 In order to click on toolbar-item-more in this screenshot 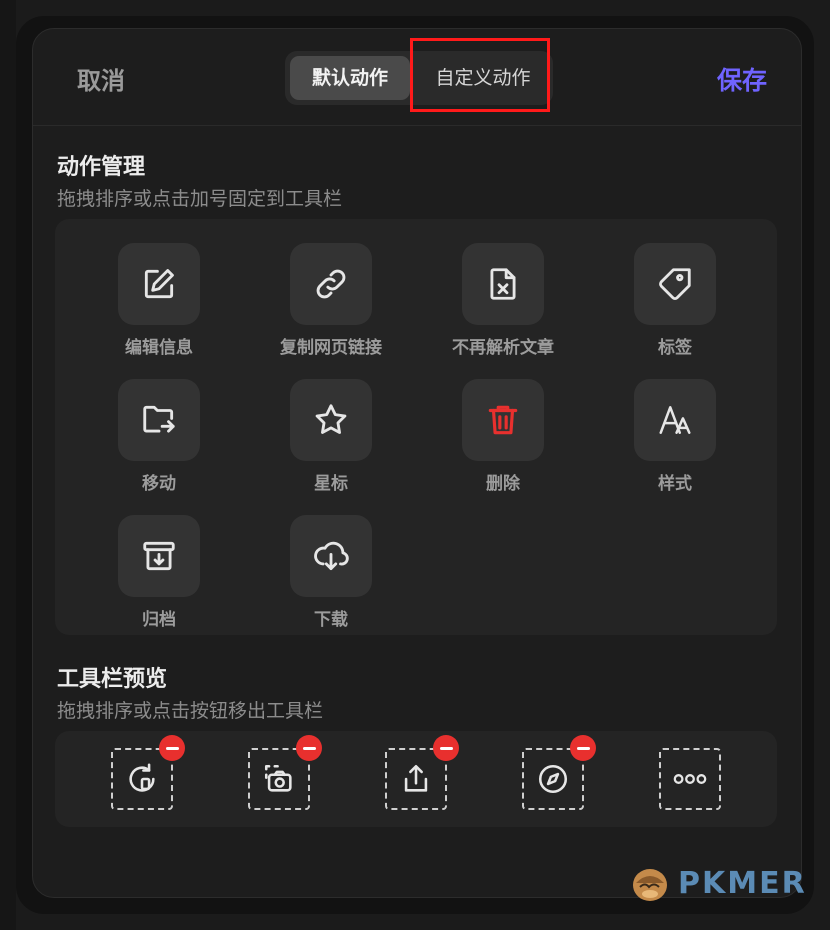, I will do `click(690, 779)`.